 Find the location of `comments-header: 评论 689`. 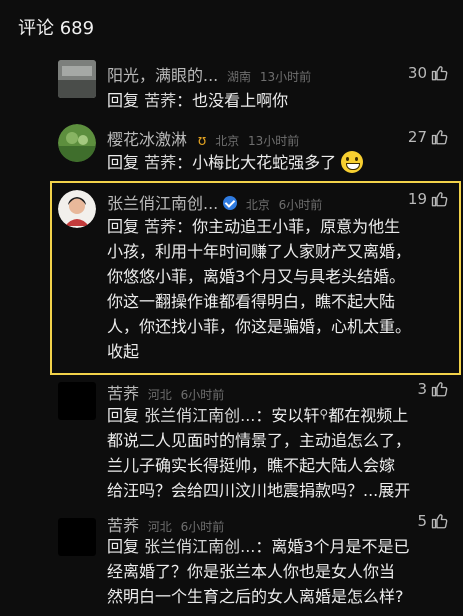

comments-header: 评论 689 is located at coordinates (56, 28).